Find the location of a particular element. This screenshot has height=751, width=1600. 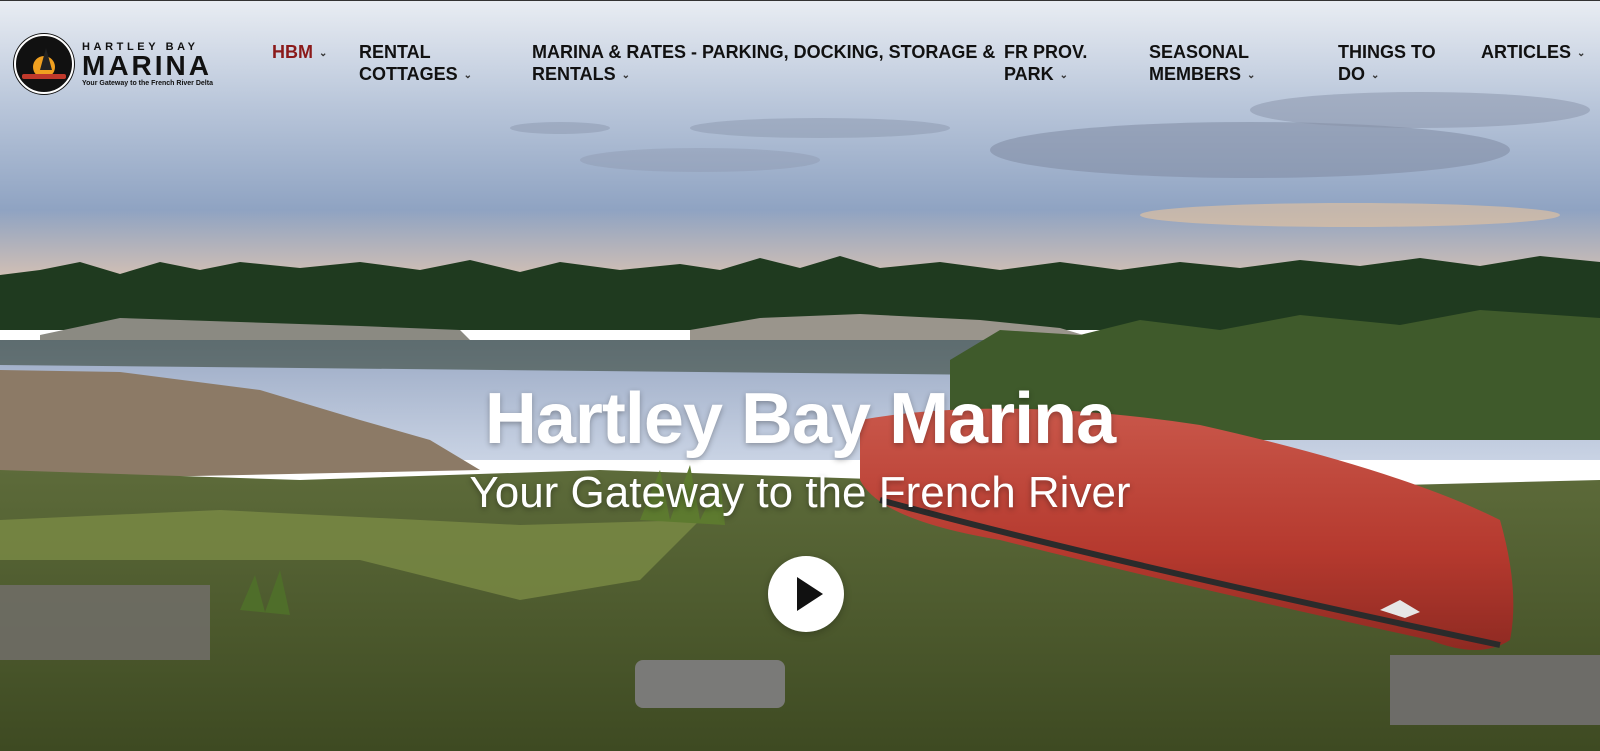

nav-item-label: DO is located at coordinates (1351, 74).